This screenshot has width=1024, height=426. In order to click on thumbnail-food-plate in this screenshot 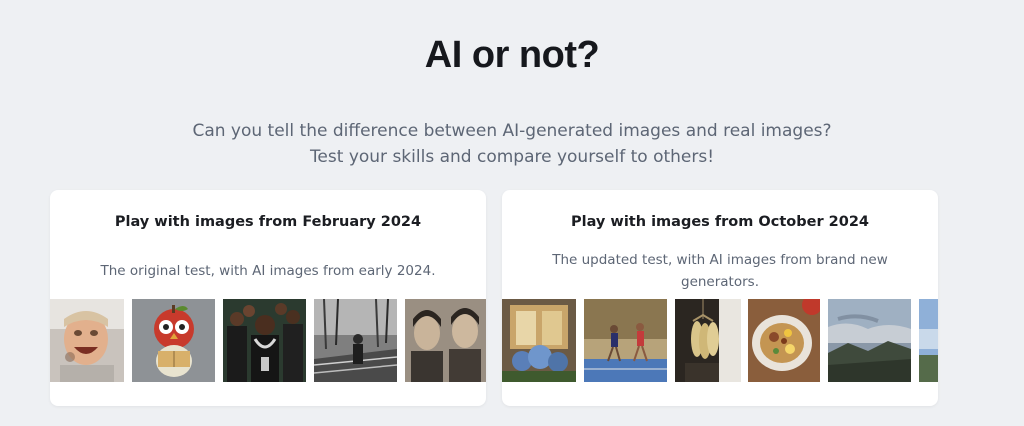, I will do `click(784, 340)`.